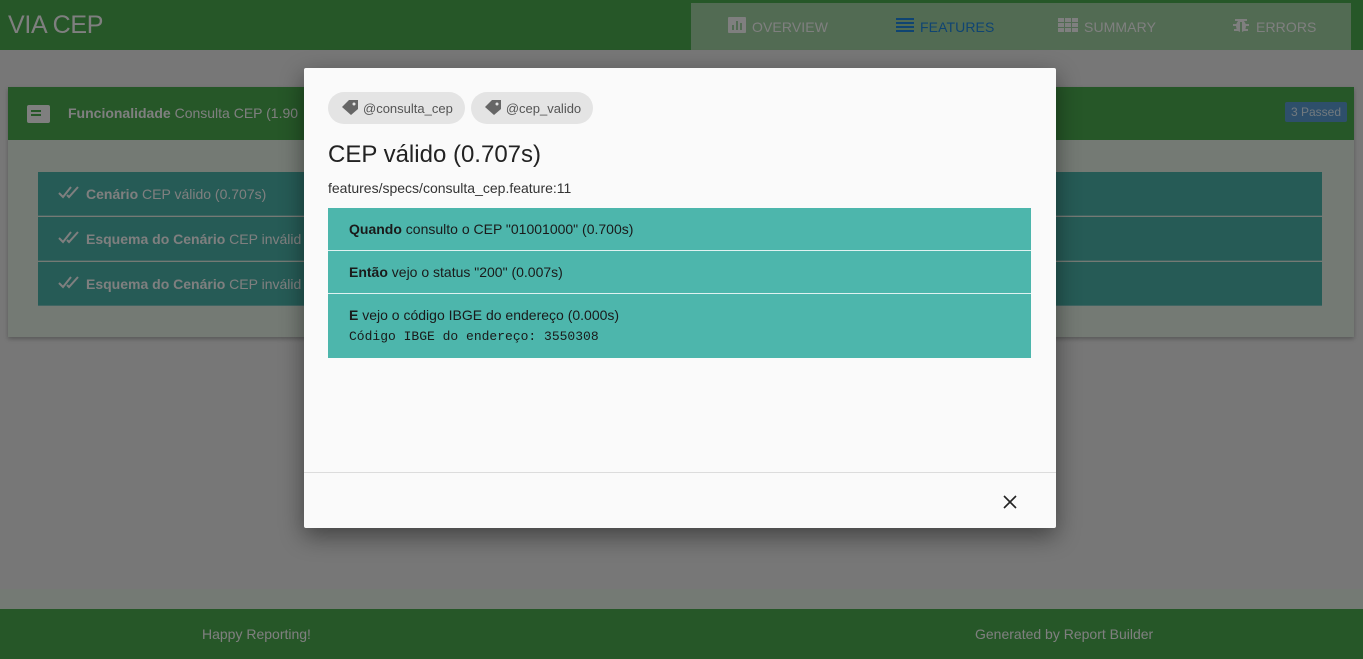 Image resolution: width=1363 pixels, height=659 pixels. What do you see at coordinates (375, 229) in the screenshot?
I see `step-keyword: Quando` at bounding box center [375, 229].